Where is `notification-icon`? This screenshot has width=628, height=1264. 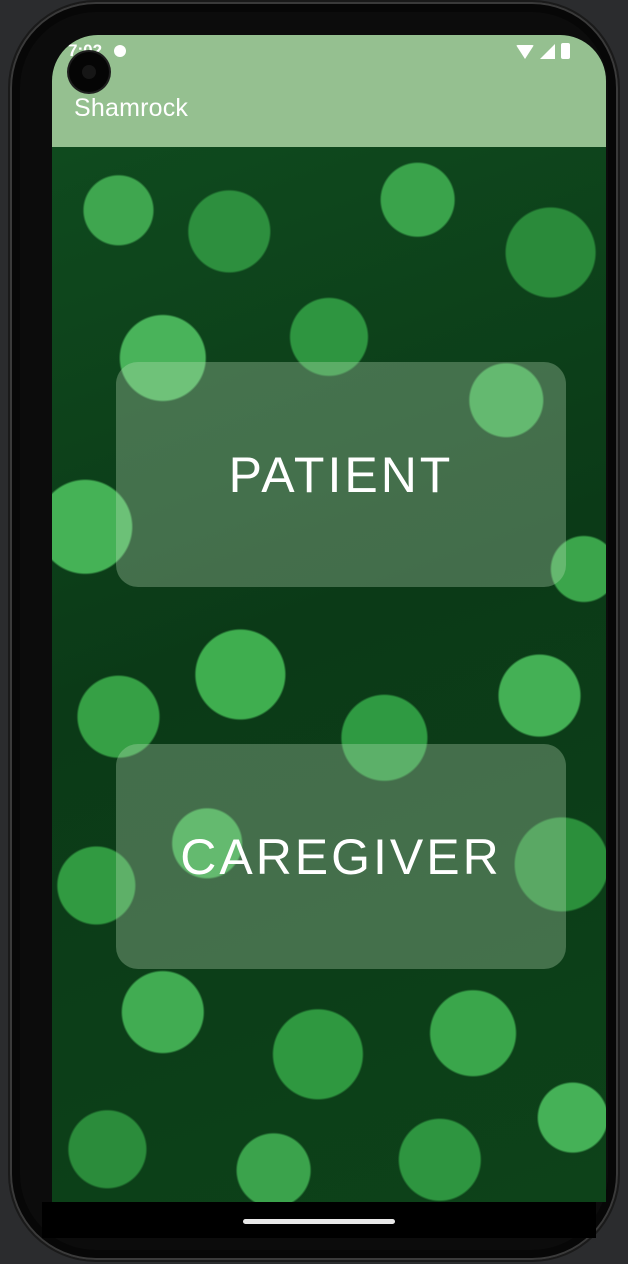 notification-icon is located at coordinates (120, 51).